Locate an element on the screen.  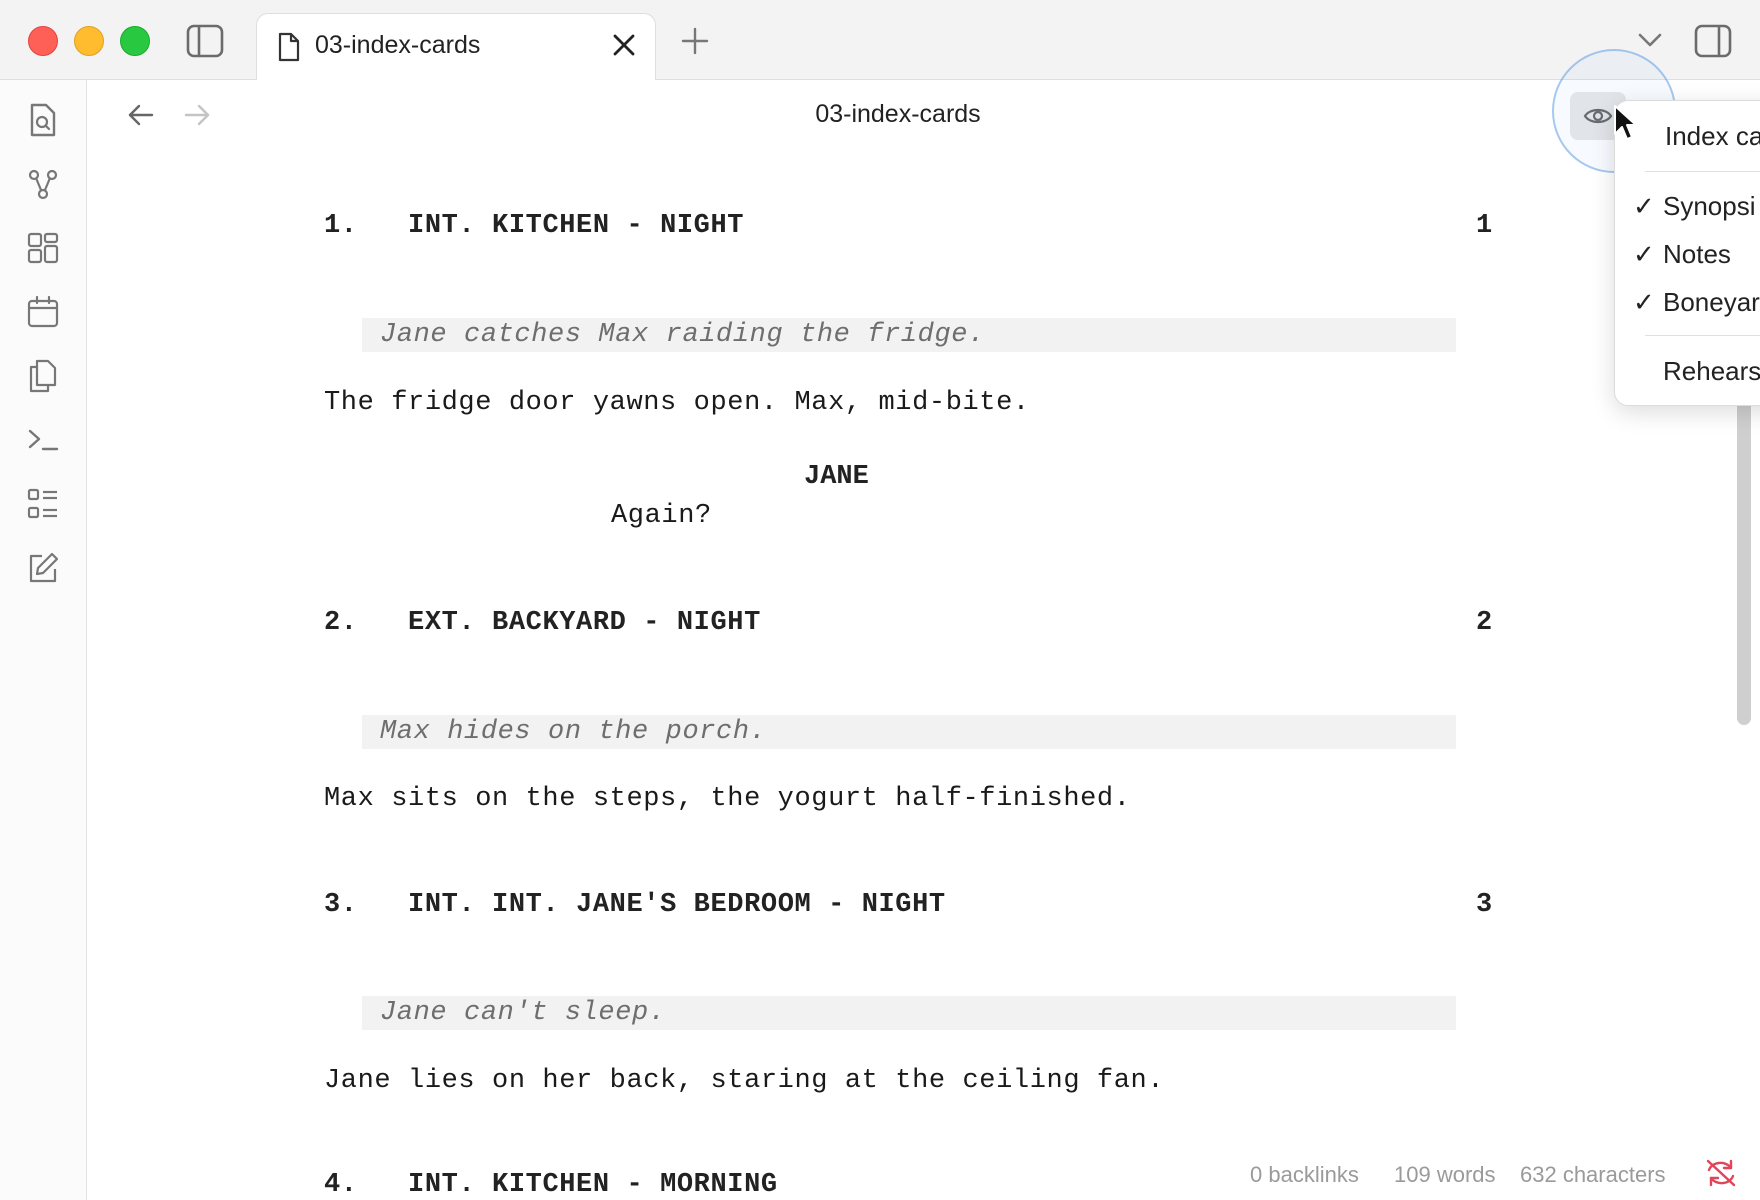
scene-number: 1 is located at coordinates (1484, 226).